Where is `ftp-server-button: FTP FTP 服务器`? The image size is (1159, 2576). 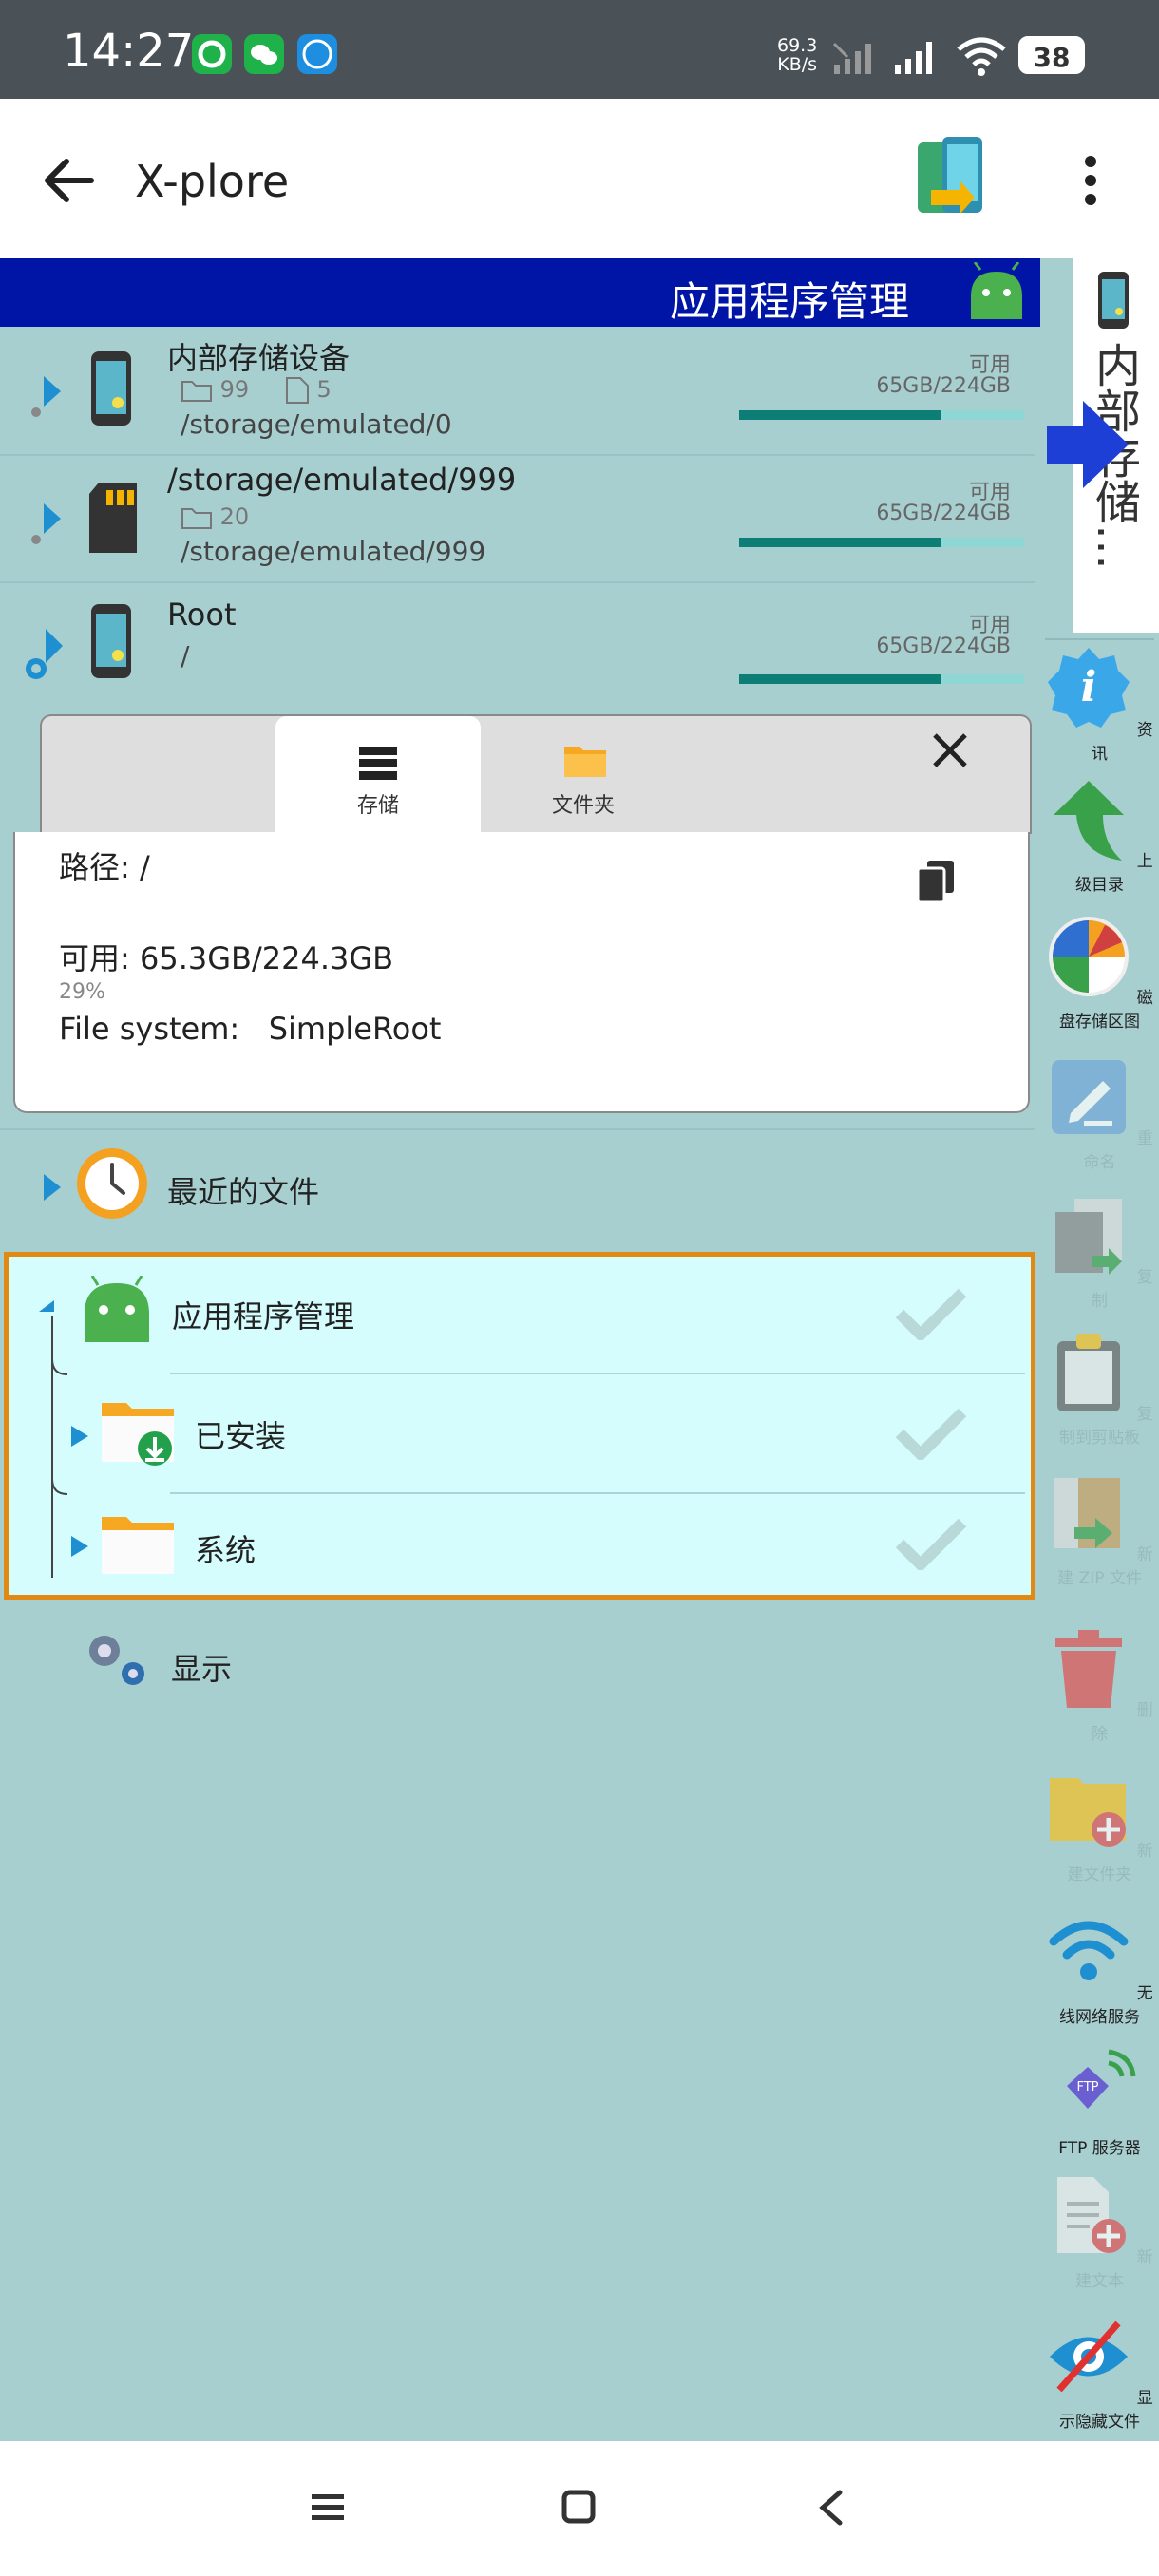 ftp-server-button: FTP FTP 服务器 is located at coordinates (1099, 2099).